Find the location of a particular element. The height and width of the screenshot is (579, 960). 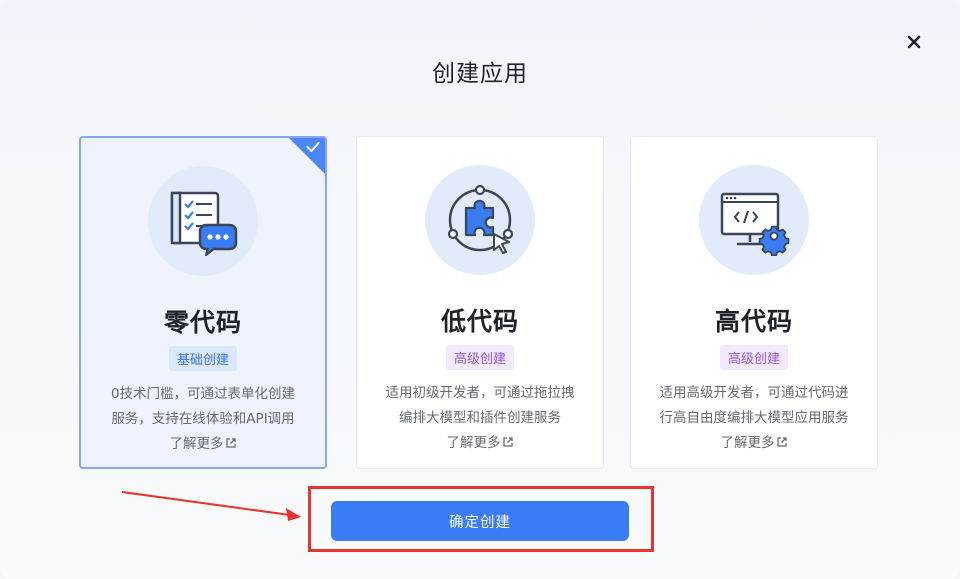

desc-line: 适用初级开发者，可通过拖拉拽 is located at coordinates (480, 393).